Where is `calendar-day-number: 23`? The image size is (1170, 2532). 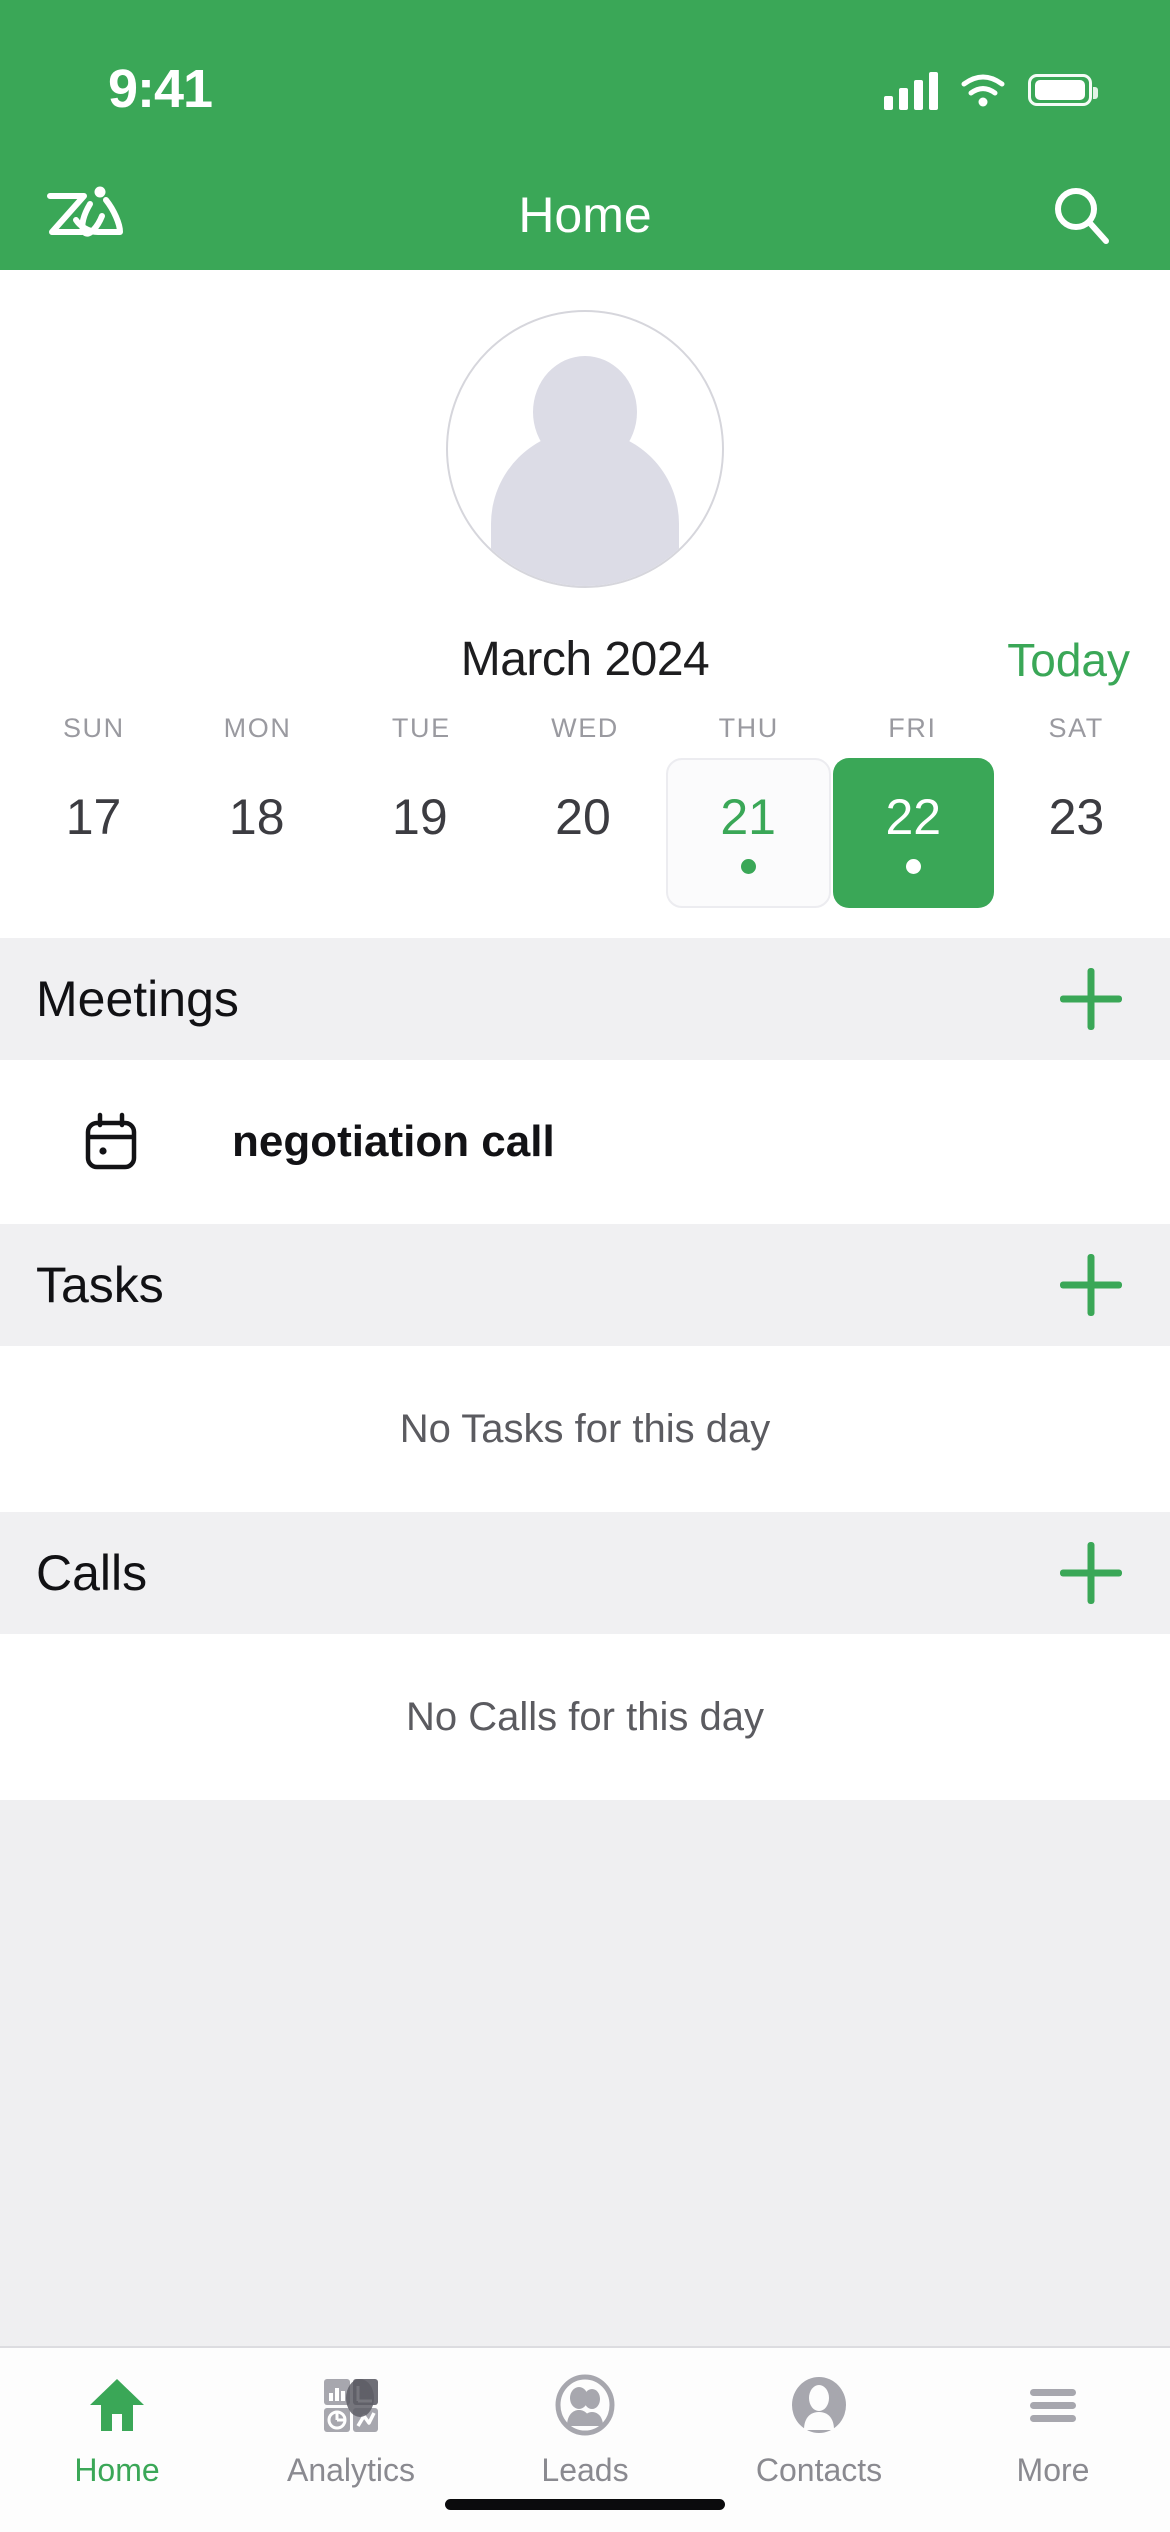
calendar-day-number: 23 is located at coordinates (1076, 817).